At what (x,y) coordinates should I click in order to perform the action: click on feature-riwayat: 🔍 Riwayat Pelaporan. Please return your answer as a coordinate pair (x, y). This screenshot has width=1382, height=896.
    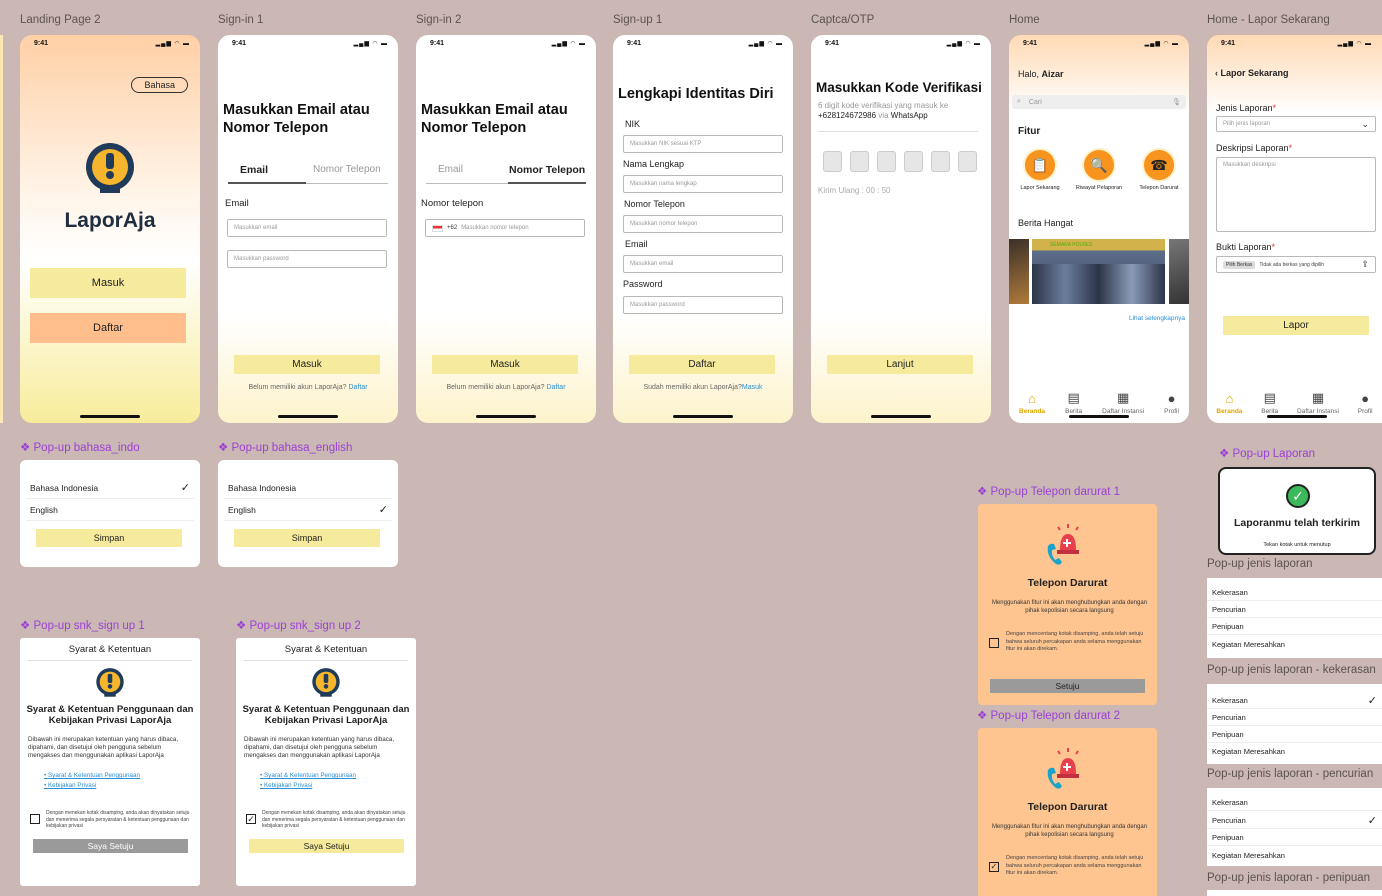
    Looking at the image, I should click on (1099, 169).